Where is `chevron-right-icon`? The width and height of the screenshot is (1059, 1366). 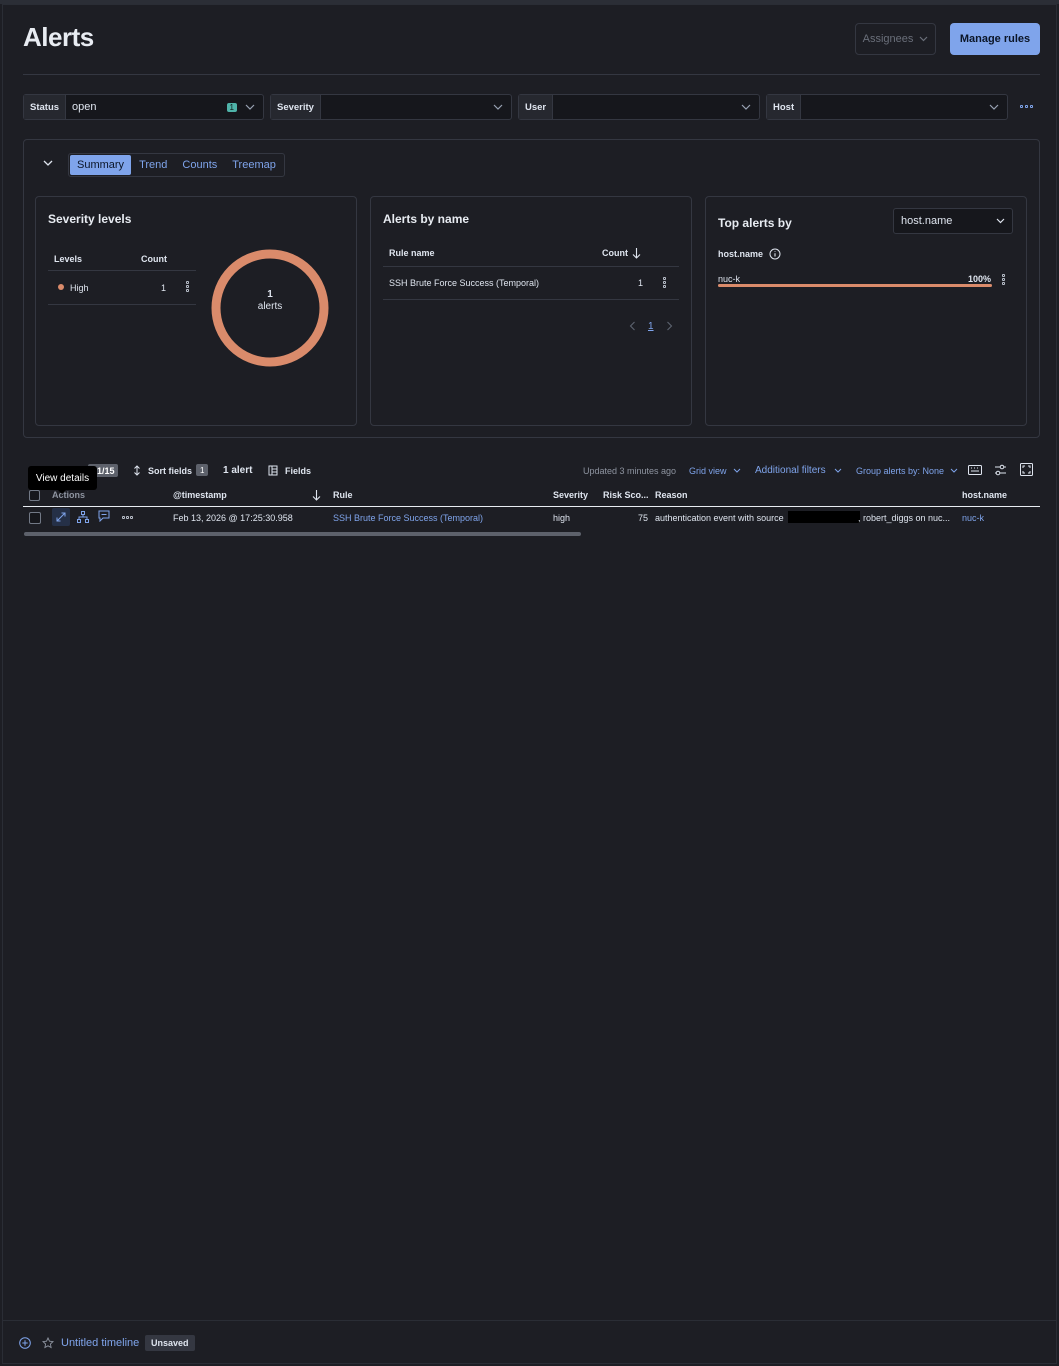 chevron-right-icon is located at coordinates (669, 326).